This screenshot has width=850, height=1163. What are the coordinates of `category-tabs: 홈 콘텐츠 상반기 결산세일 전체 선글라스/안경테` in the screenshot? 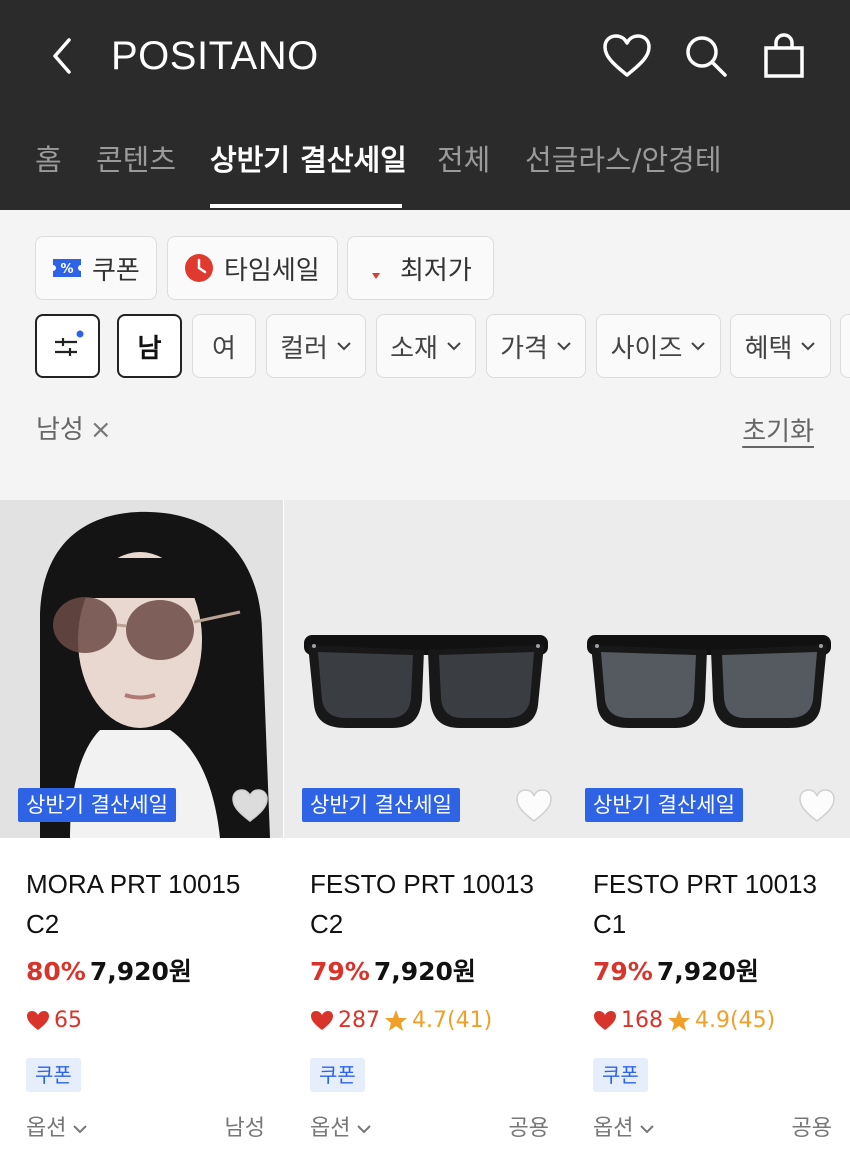 It's located at (425, 170).